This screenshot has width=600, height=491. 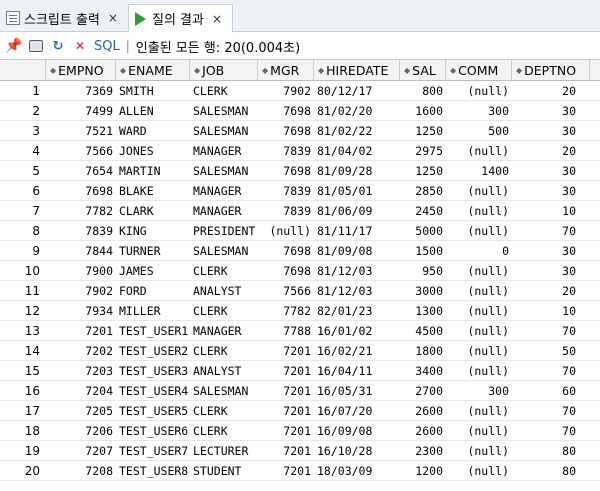 I want to click on cell-hiredate: 80/12/17, so click(x=357, y=90).